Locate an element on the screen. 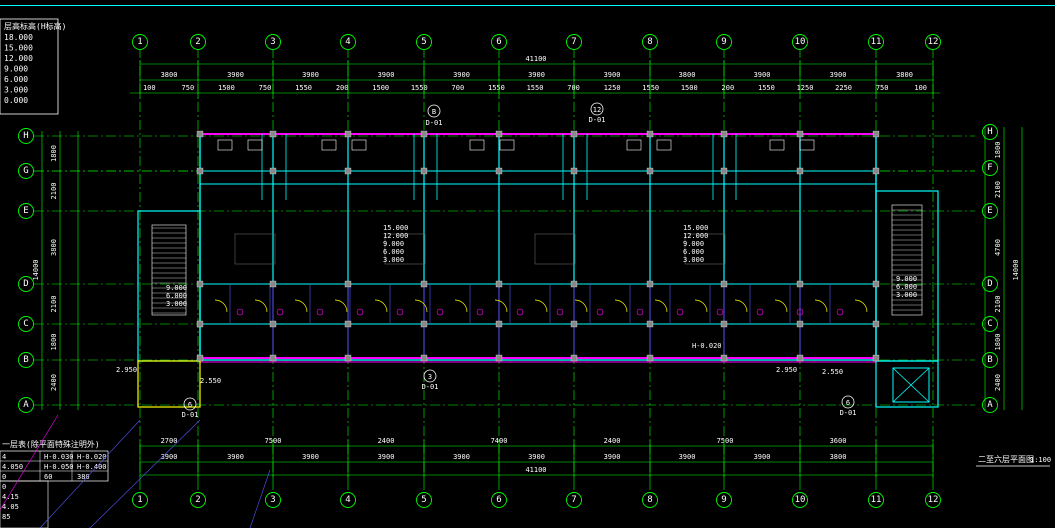 The width and height of the screenshot is (1055, 528). level-left-2: 2.550 is located at coordinates (210, 381).